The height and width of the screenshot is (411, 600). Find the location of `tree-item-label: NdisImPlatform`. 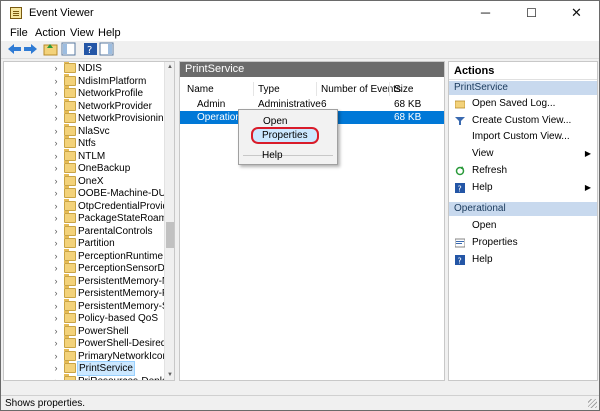

tree-item-label: NdisImPlatform is located at coordinates (112, 81).